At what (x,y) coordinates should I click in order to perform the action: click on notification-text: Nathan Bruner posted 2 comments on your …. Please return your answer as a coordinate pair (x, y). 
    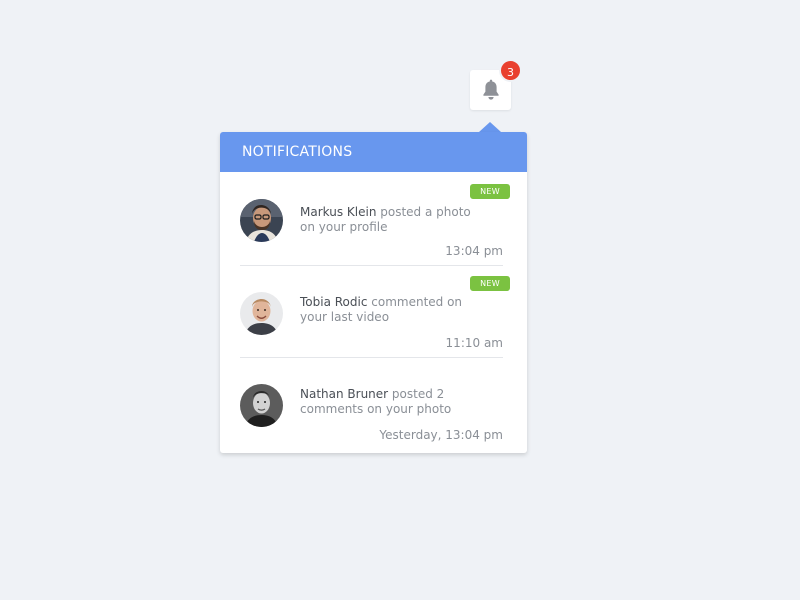
    Looking at the image, I should click on (390, 402).